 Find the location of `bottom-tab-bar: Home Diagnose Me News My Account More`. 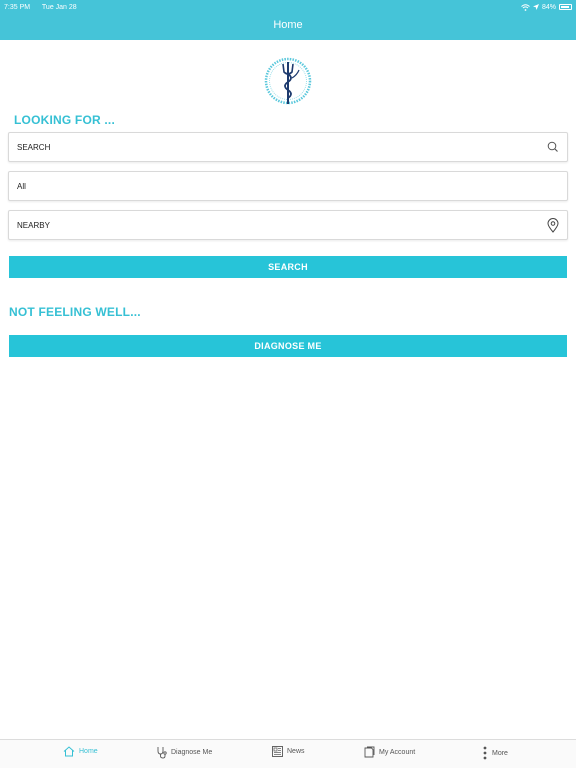

bottom-tab-bar: Home Diagnose Me News My Account More is located at coordinates (288, 753).